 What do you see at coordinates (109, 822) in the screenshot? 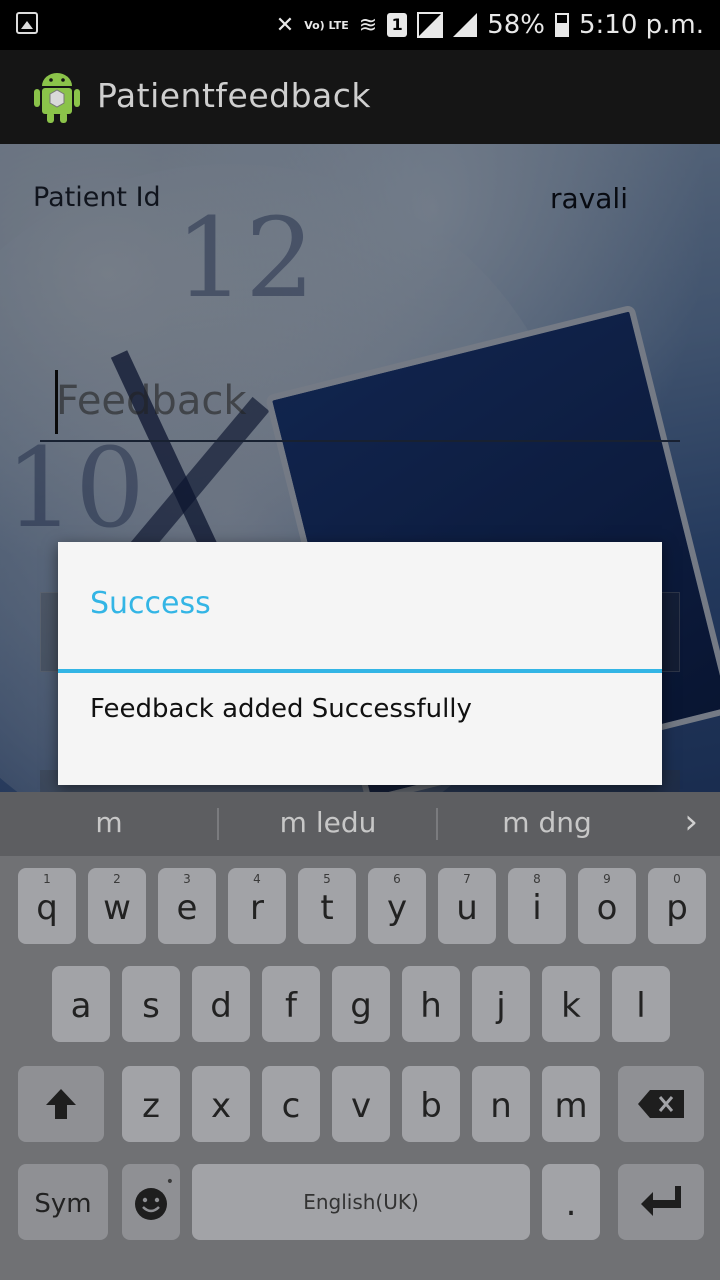
I see `suggestion-1: m` at bounding box center [109, 822].